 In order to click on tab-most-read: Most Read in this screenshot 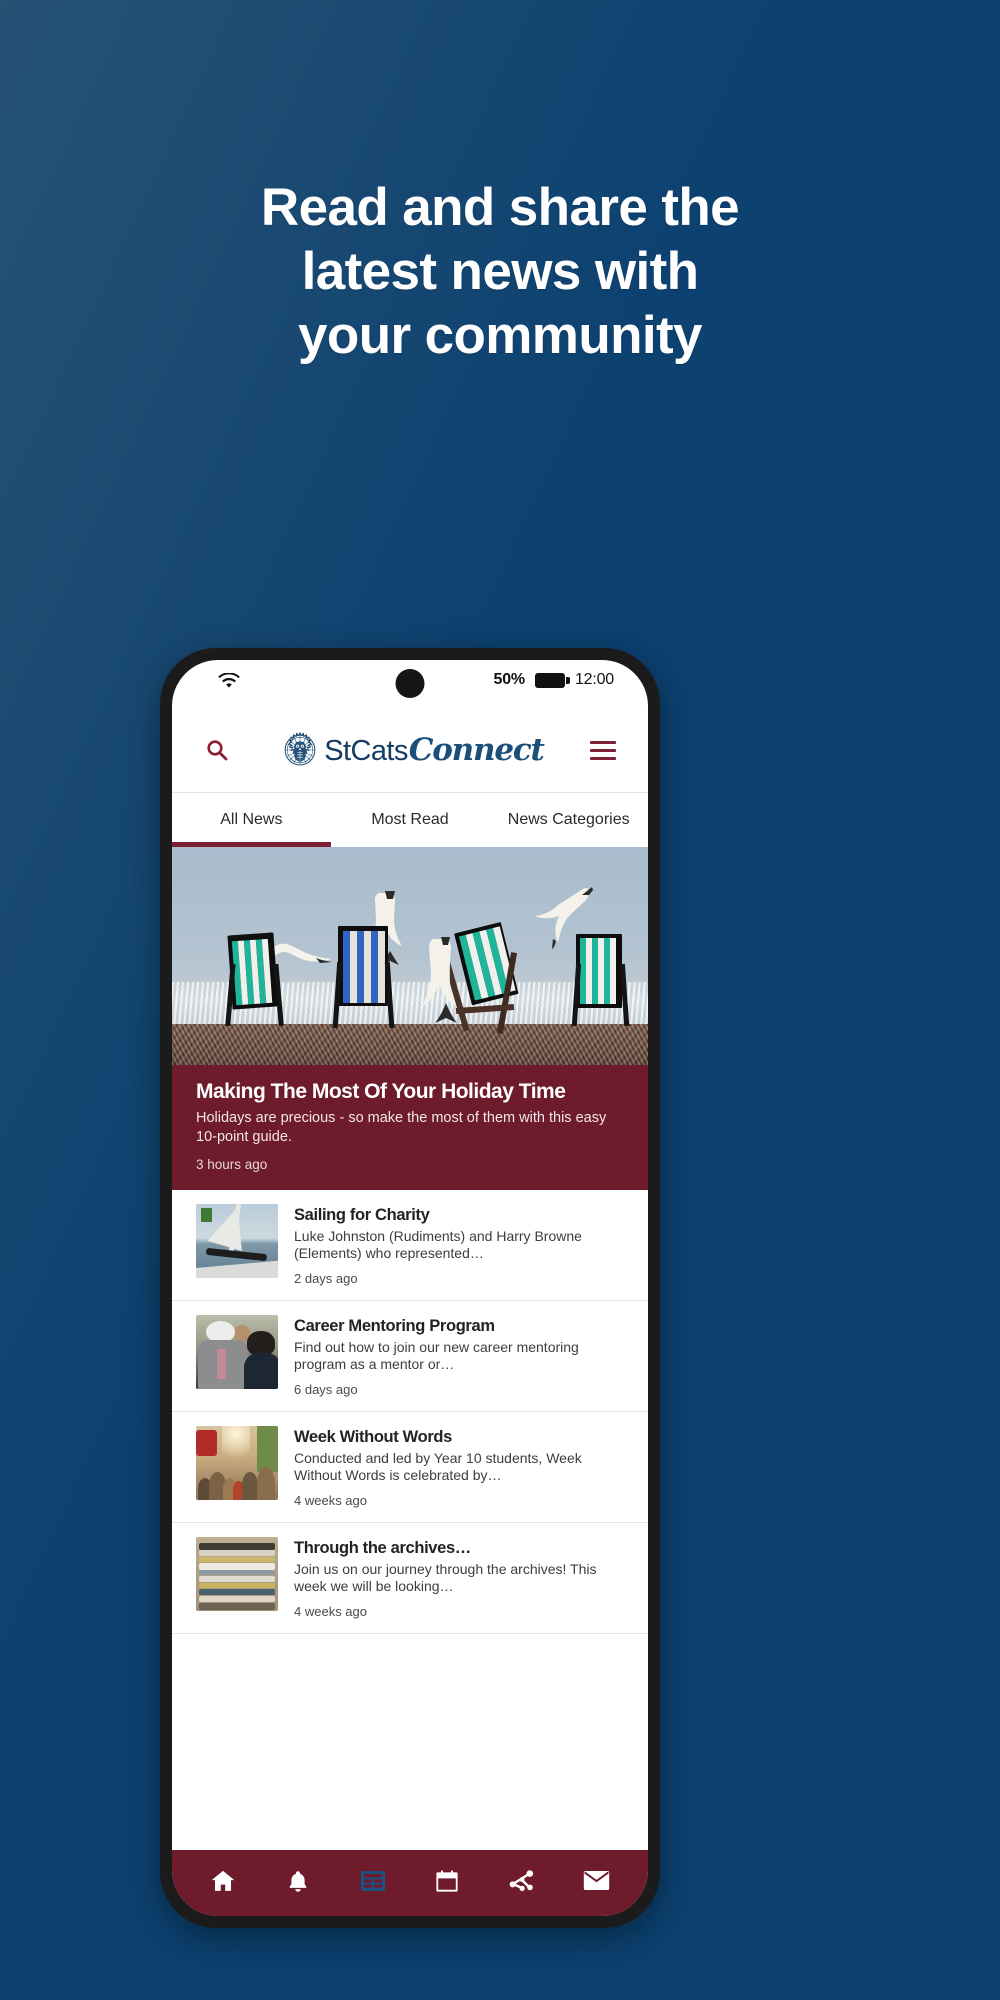, I will do `click(410, 820)`.